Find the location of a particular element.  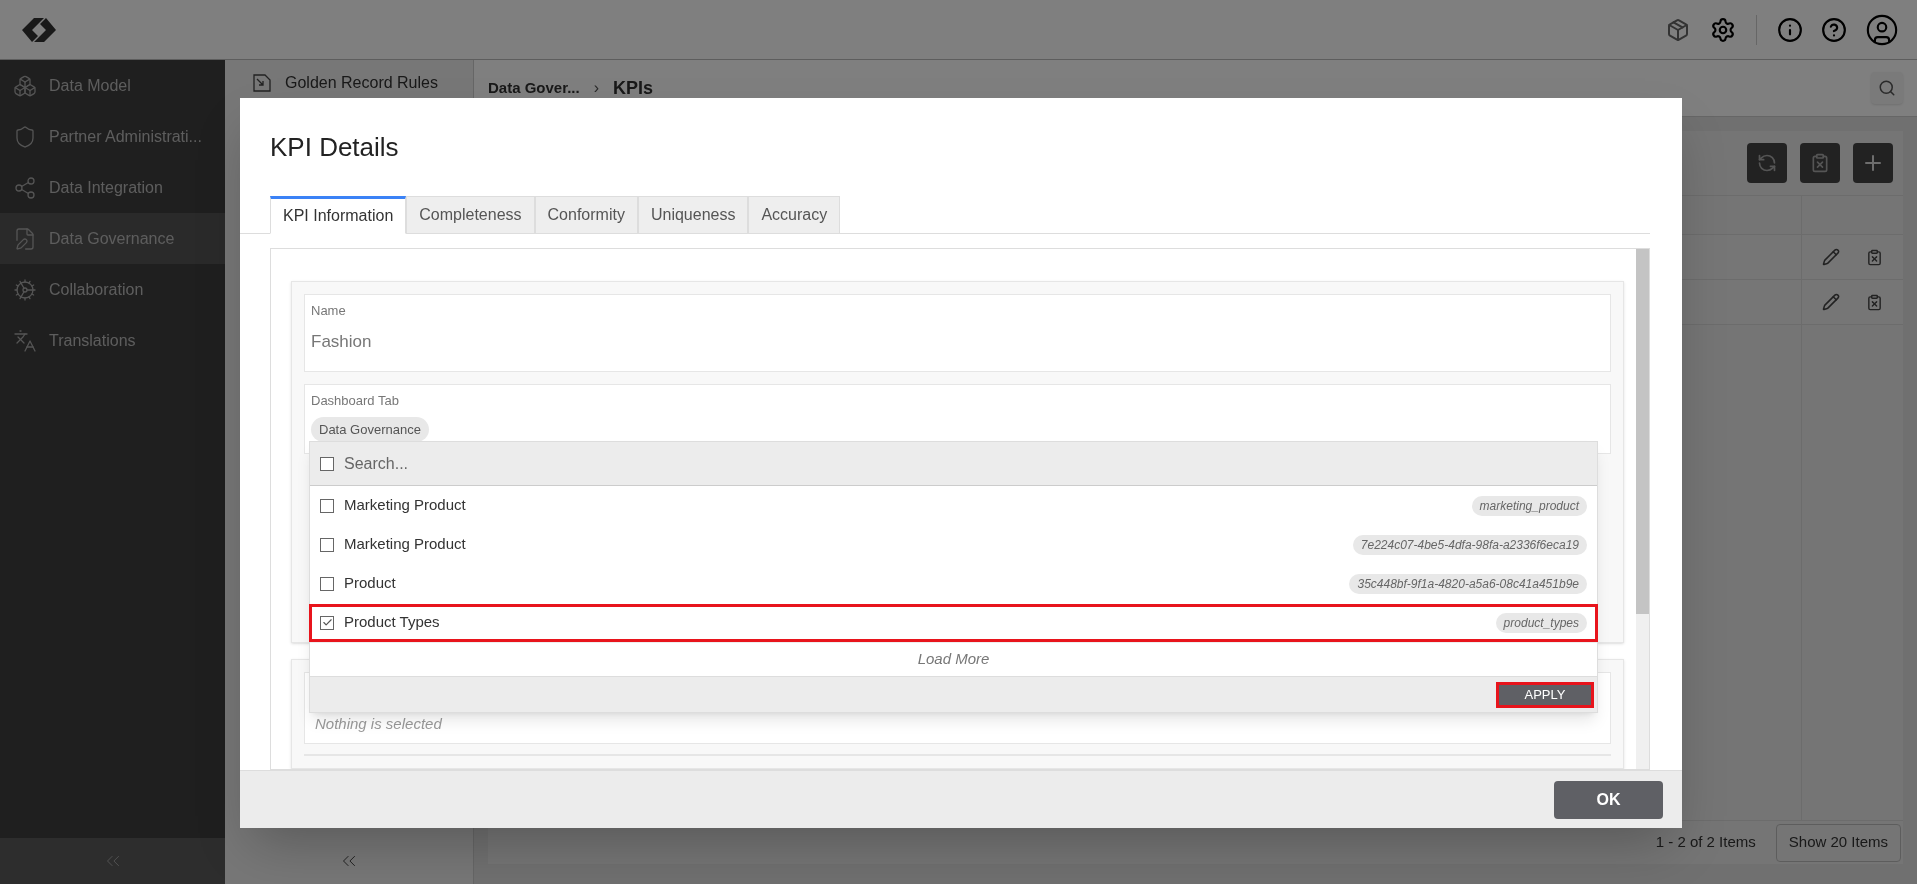

package-icon is located at coordinates (1678, 29).